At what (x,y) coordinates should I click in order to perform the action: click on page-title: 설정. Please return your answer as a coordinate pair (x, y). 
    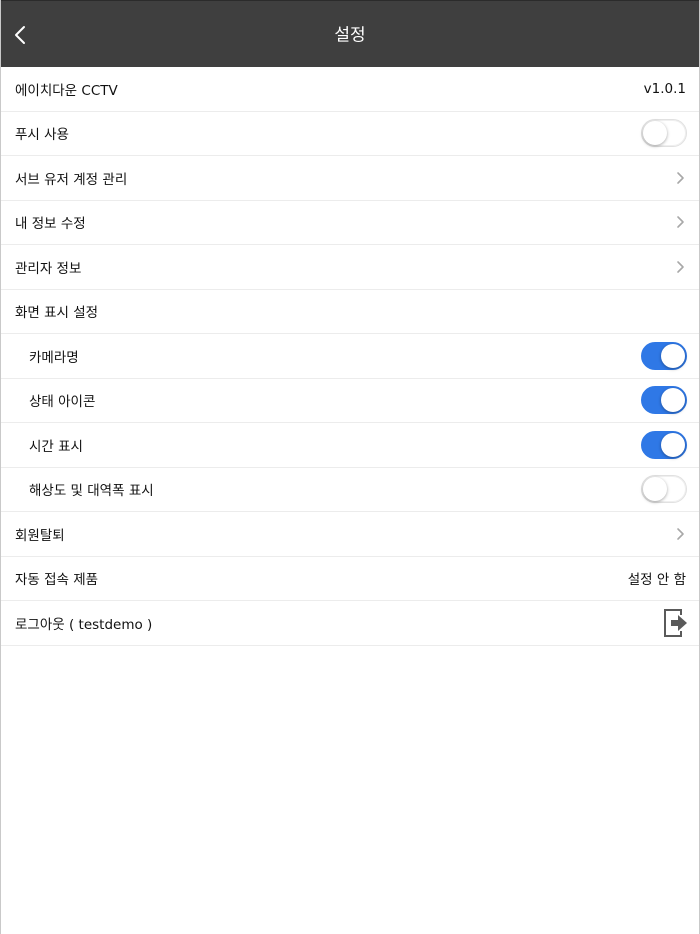
    Looking at the image, I should click on (350, 35).